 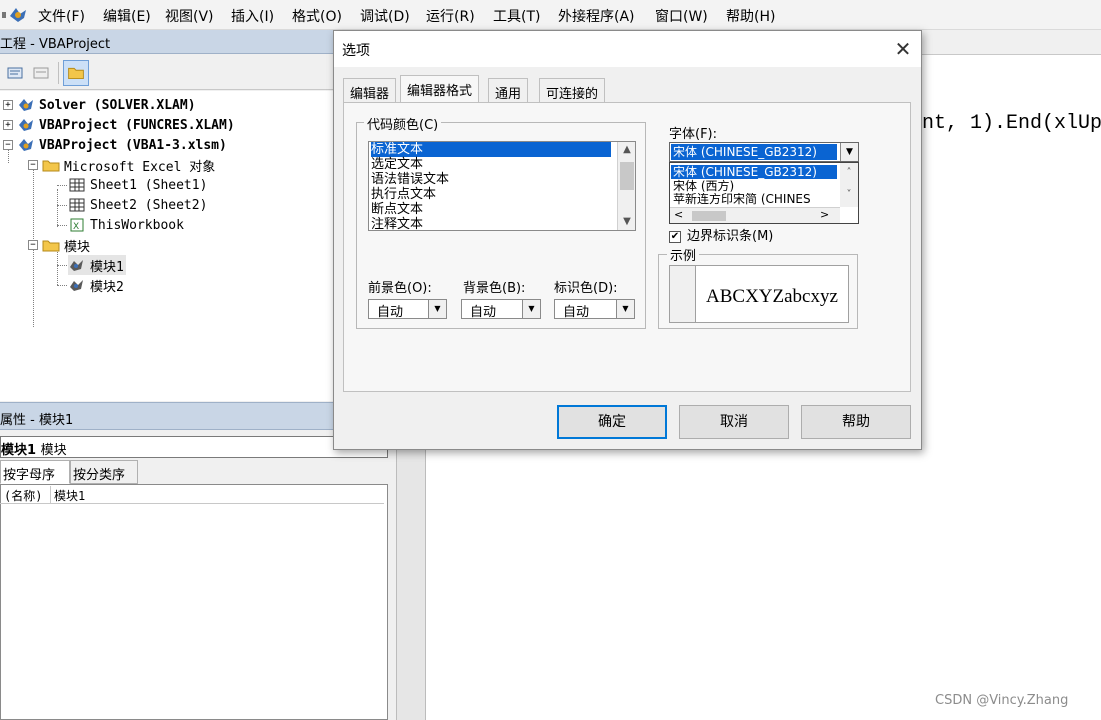 I want to click on scroll-down-icon: ˅, so click(x=849, y=195).